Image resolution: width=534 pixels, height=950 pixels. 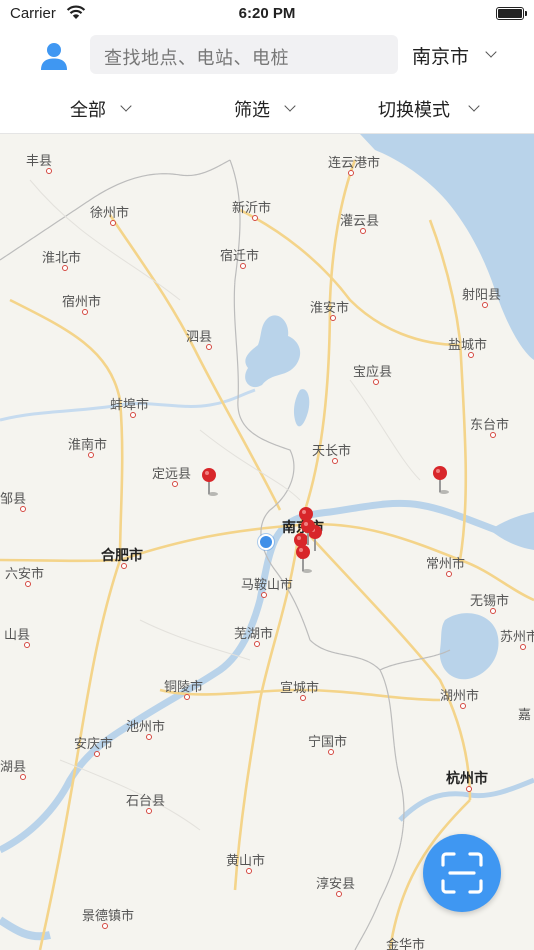 What do you see at coordinates (252, 208) in the screenshot?
I see `map-city-label: 新沂市` at bounding box center [252, 208].